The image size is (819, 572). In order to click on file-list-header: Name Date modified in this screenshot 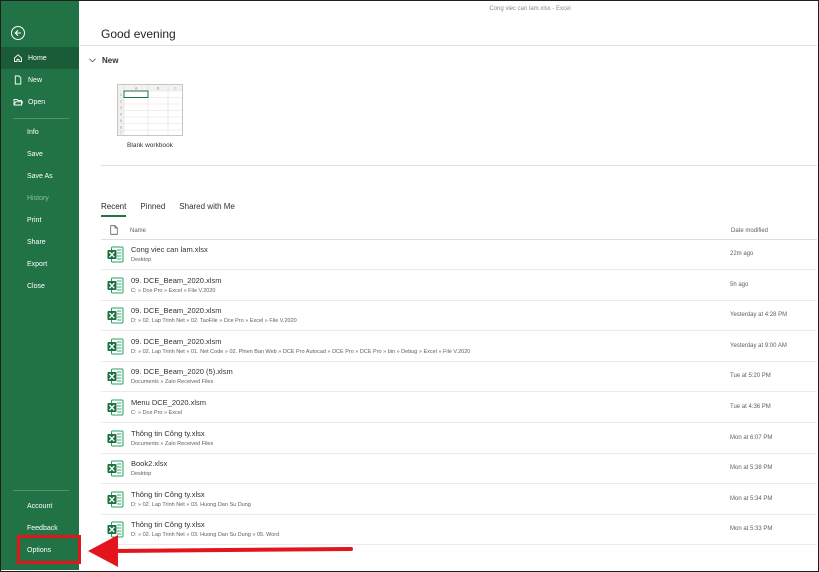, I will do `click(459, 232)`.